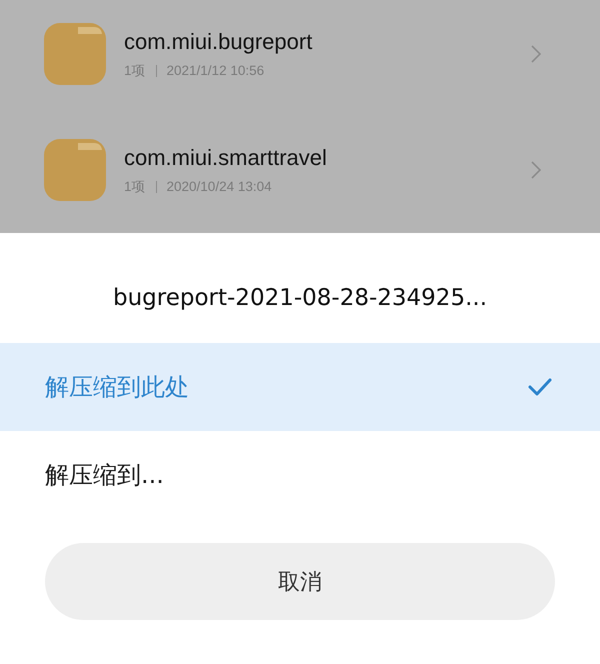 Image resolution: width=600 pixels, height=664 pixels. Describe the element at coordinates (218, 42) in the screenshot. I see `folder-name: com.miui.bugreport` at that location.